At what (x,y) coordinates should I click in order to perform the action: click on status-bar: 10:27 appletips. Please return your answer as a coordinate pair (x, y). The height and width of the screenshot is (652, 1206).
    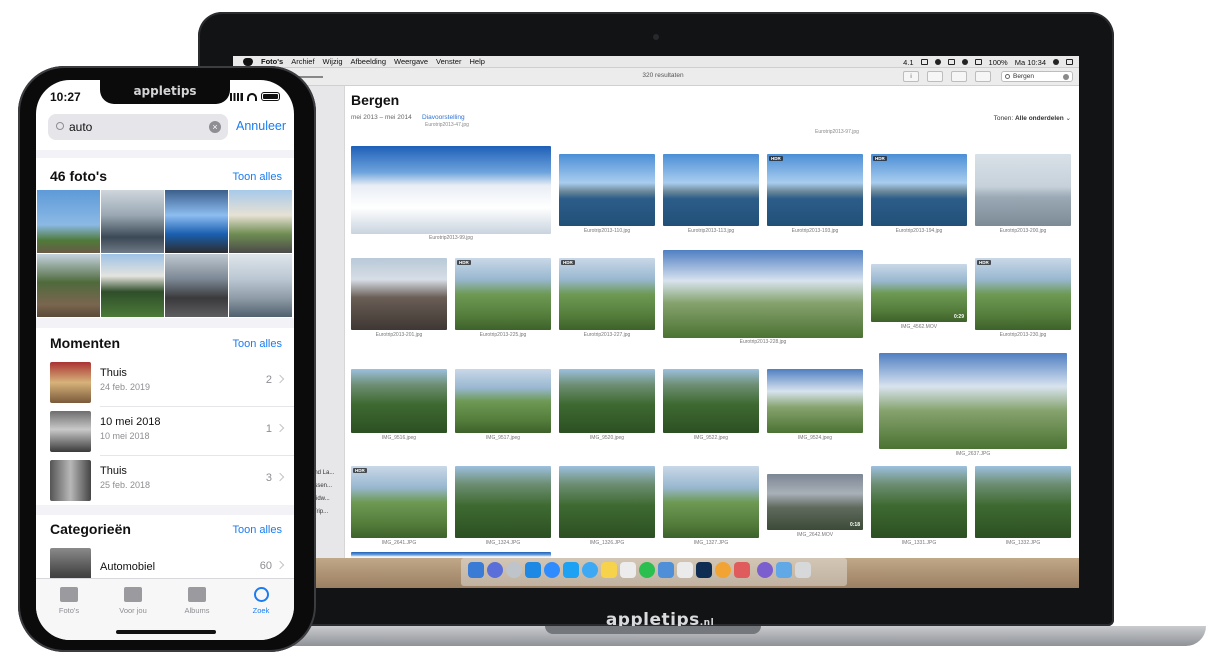
    Looking at the image, I should click on (165, 97).